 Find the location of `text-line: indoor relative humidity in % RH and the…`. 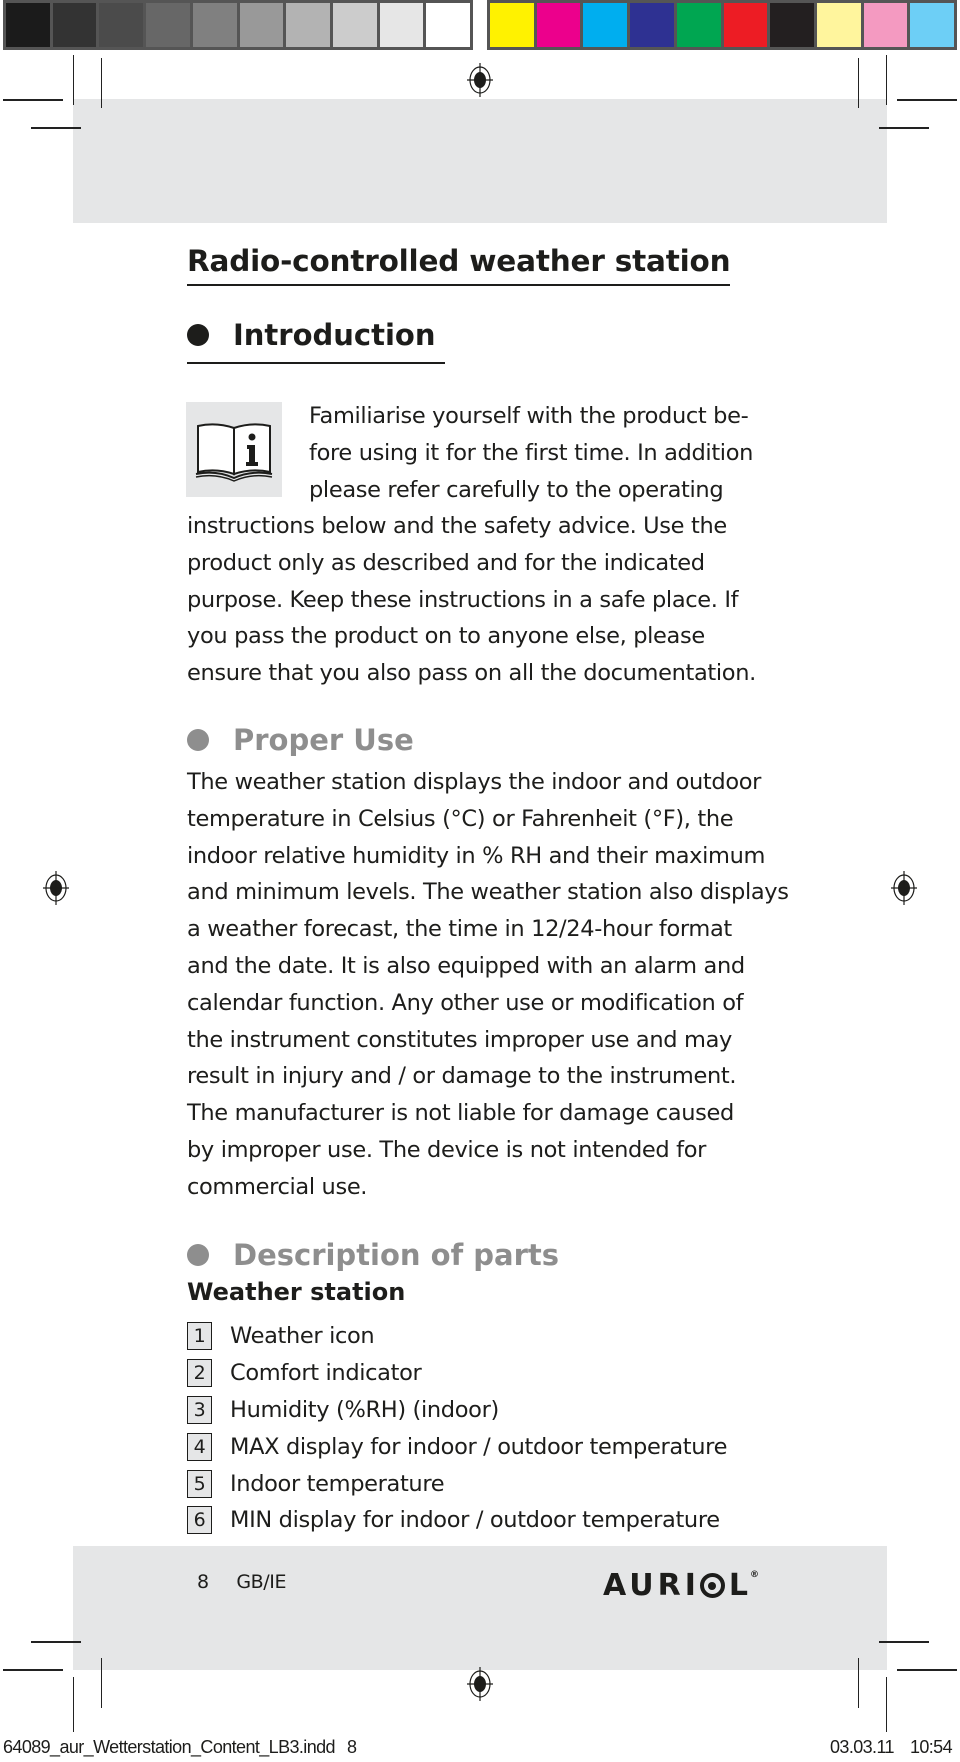

text-line: indoor relative humidity in % RH and the… is located at coordinates (476, 855).